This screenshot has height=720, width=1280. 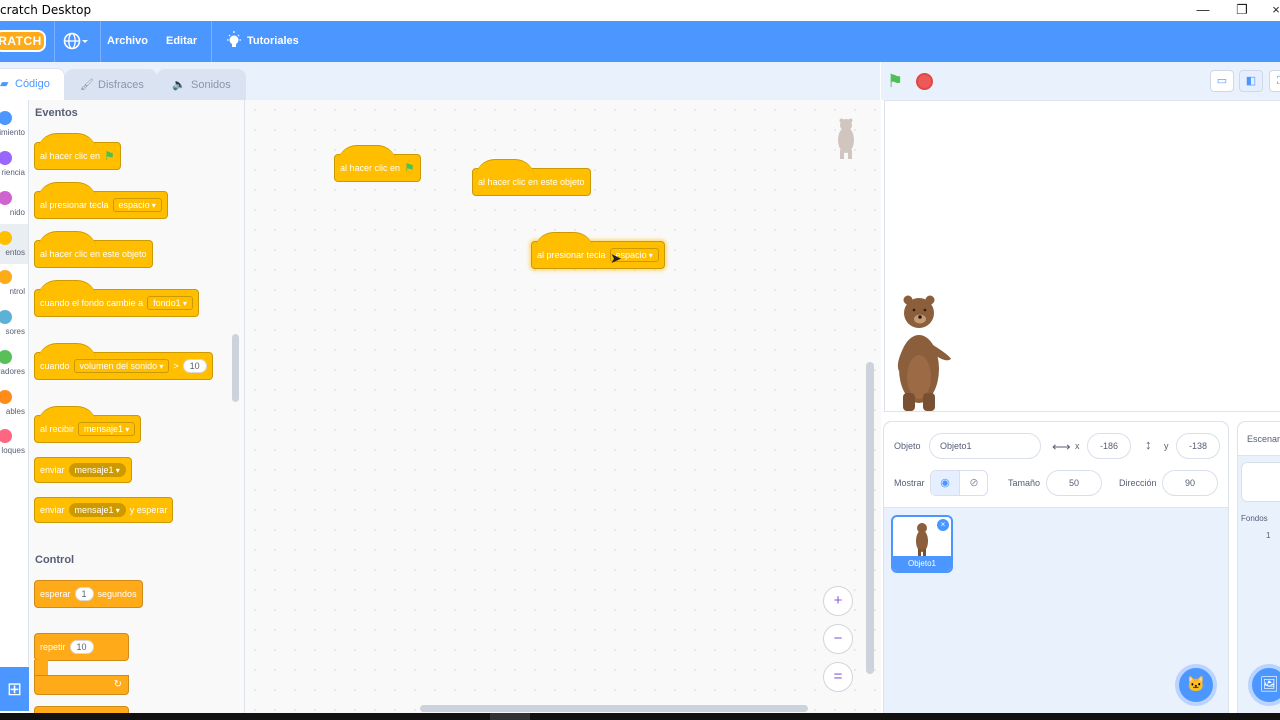 What do you see at coordinates (1260, 482) in the screenshot?
I see `stage-thumbnail` at bounding box center [1260, 482].